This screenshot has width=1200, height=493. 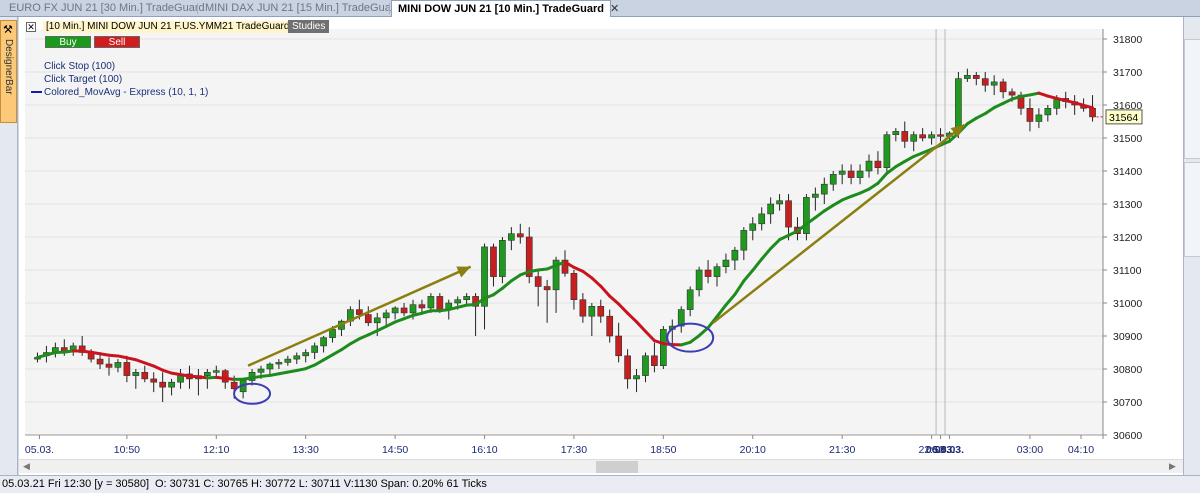 What do you see at coordinates (1081, 450) in the screenshot?
I see `x-tick-label: 04:10` at bounding box center [1081, 450].